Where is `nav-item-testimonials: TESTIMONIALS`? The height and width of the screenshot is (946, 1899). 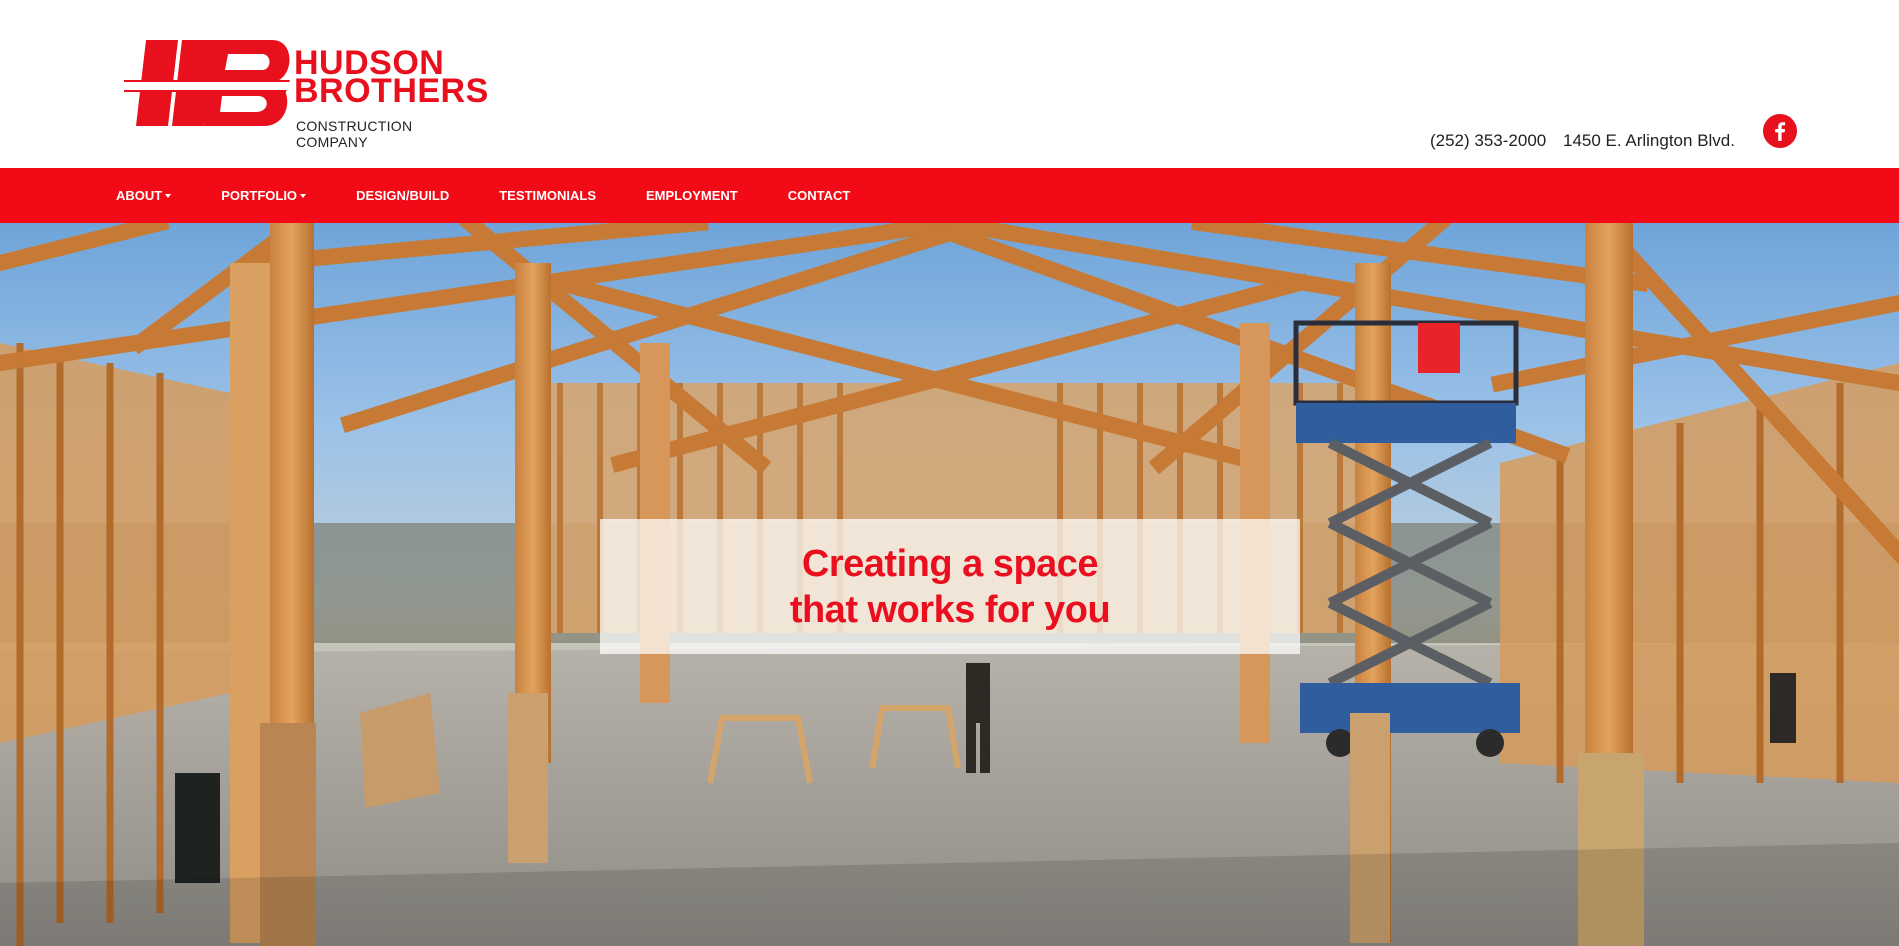
nav-item-testimonials: TESTIMONIALS is located at coordinates (547, 195).